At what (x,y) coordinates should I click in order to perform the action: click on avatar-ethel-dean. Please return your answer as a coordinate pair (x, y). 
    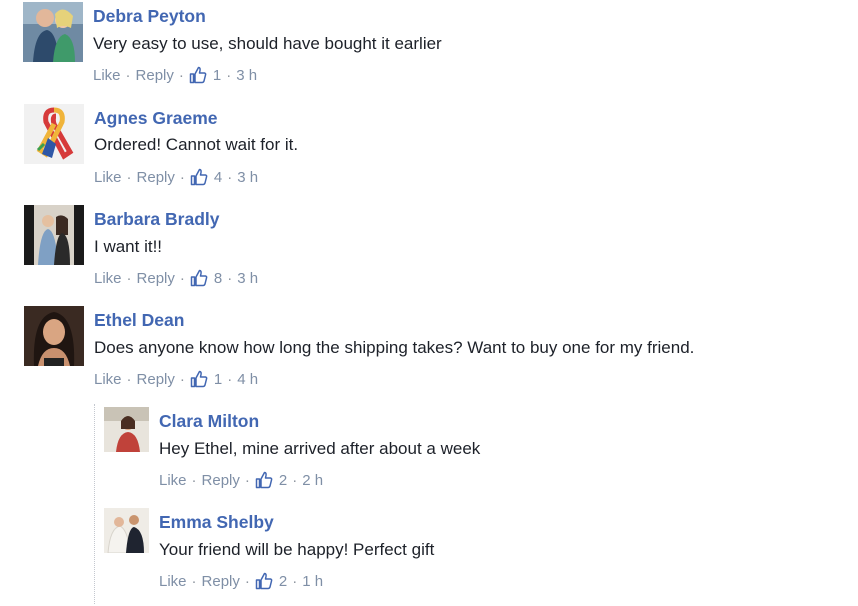
    Looking at the image, I should click on (54, 336).